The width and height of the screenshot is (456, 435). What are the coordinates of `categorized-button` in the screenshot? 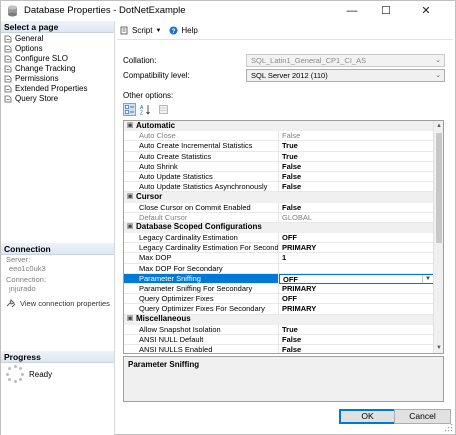 It's located at (129, 109).